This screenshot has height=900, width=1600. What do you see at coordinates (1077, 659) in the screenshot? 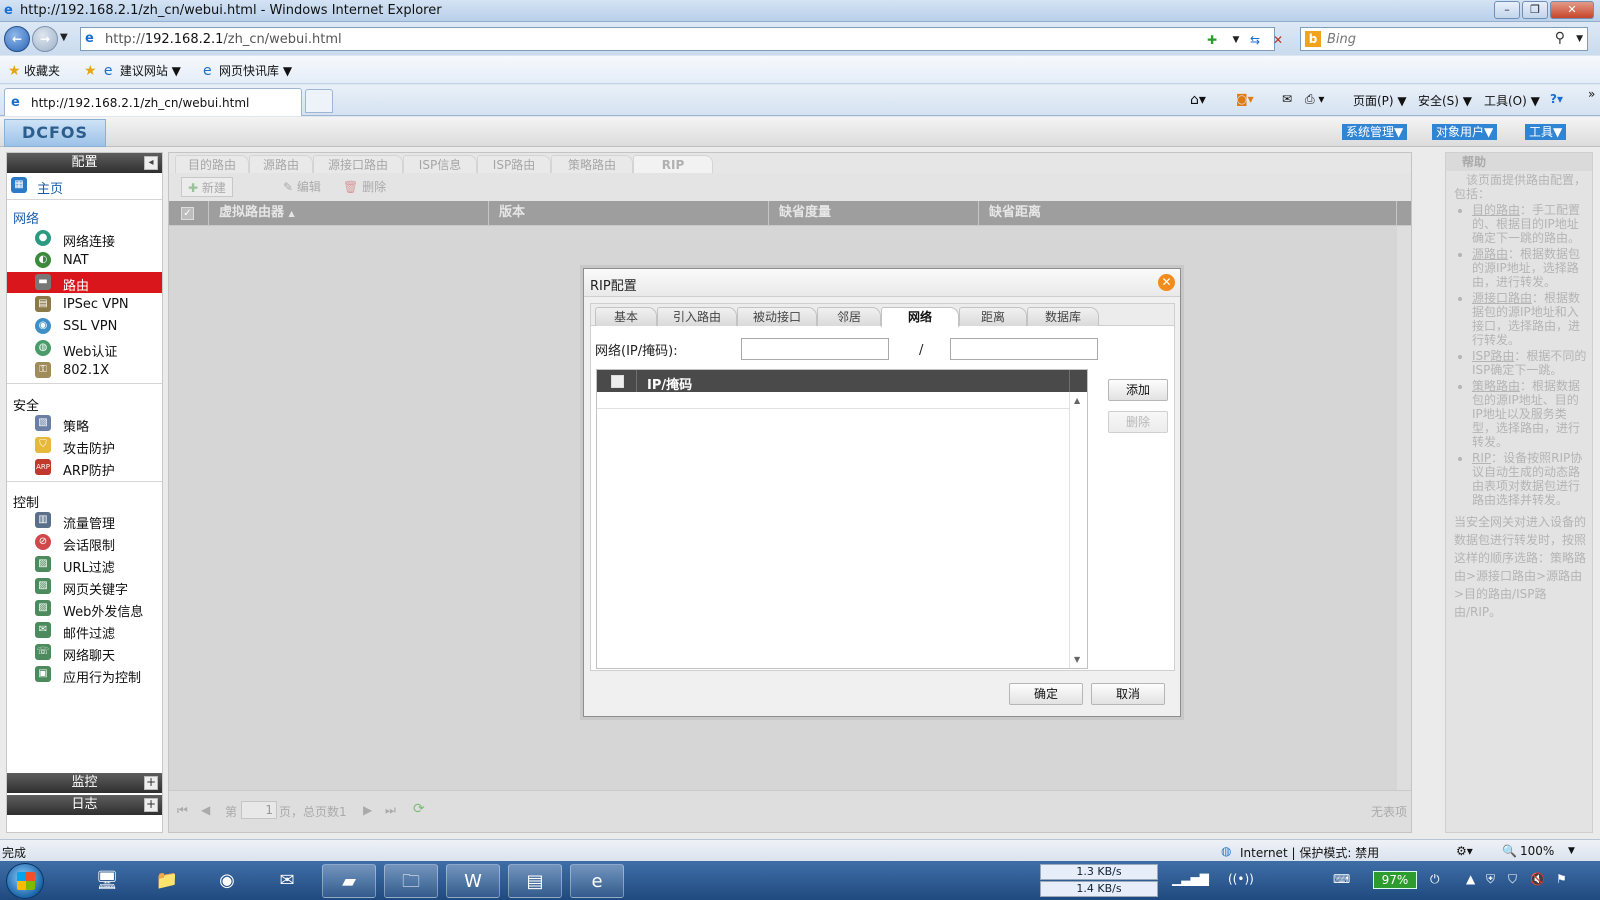
I see `scroll-down-icon: ▼` at bounding box center [1077, 659].